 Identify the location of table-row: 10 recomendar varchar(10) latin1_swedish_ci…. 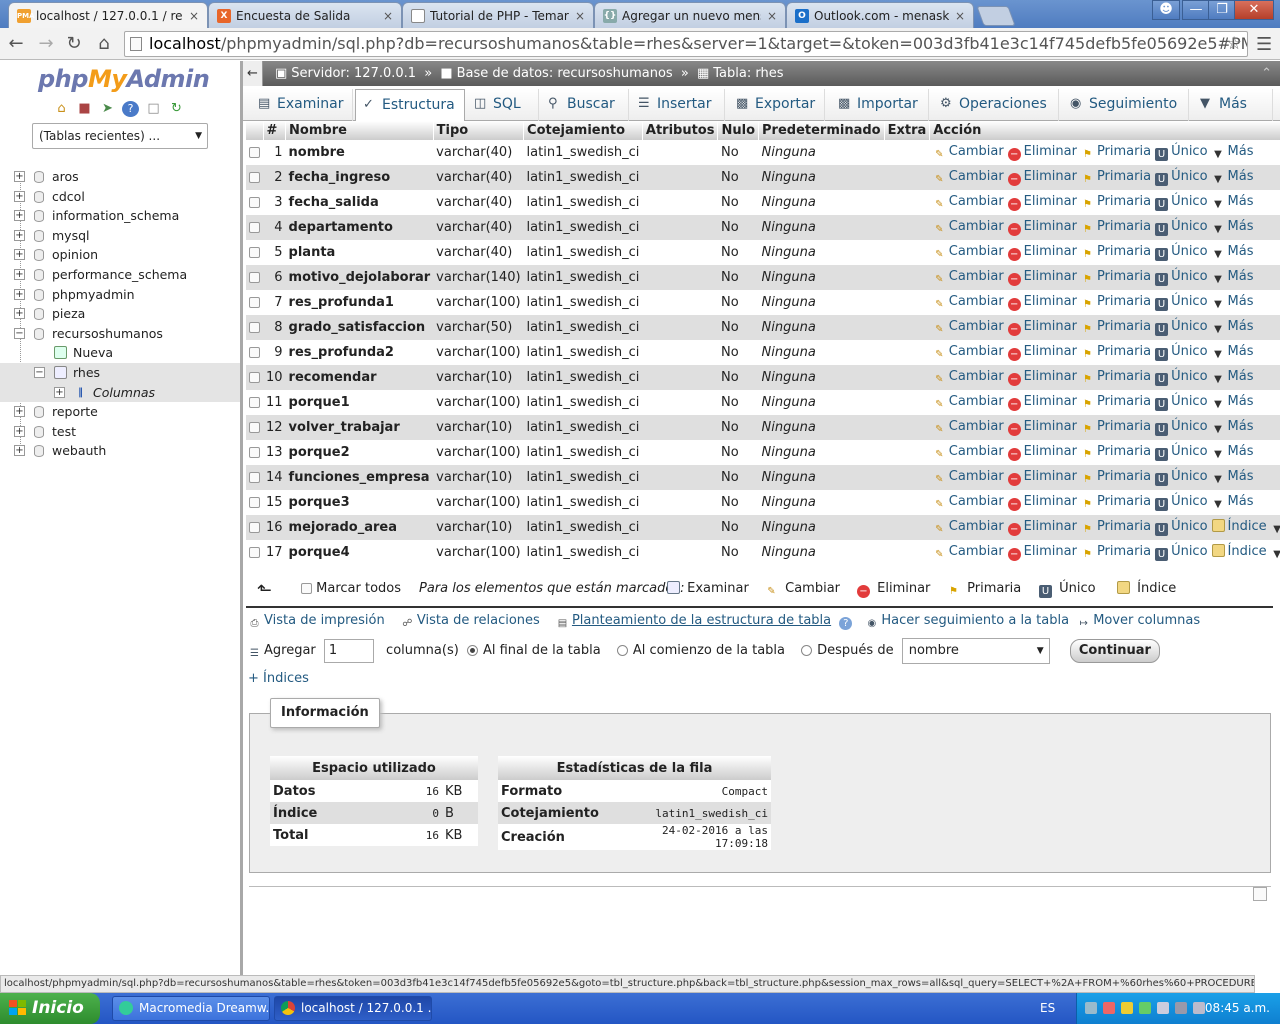
(763, 377).